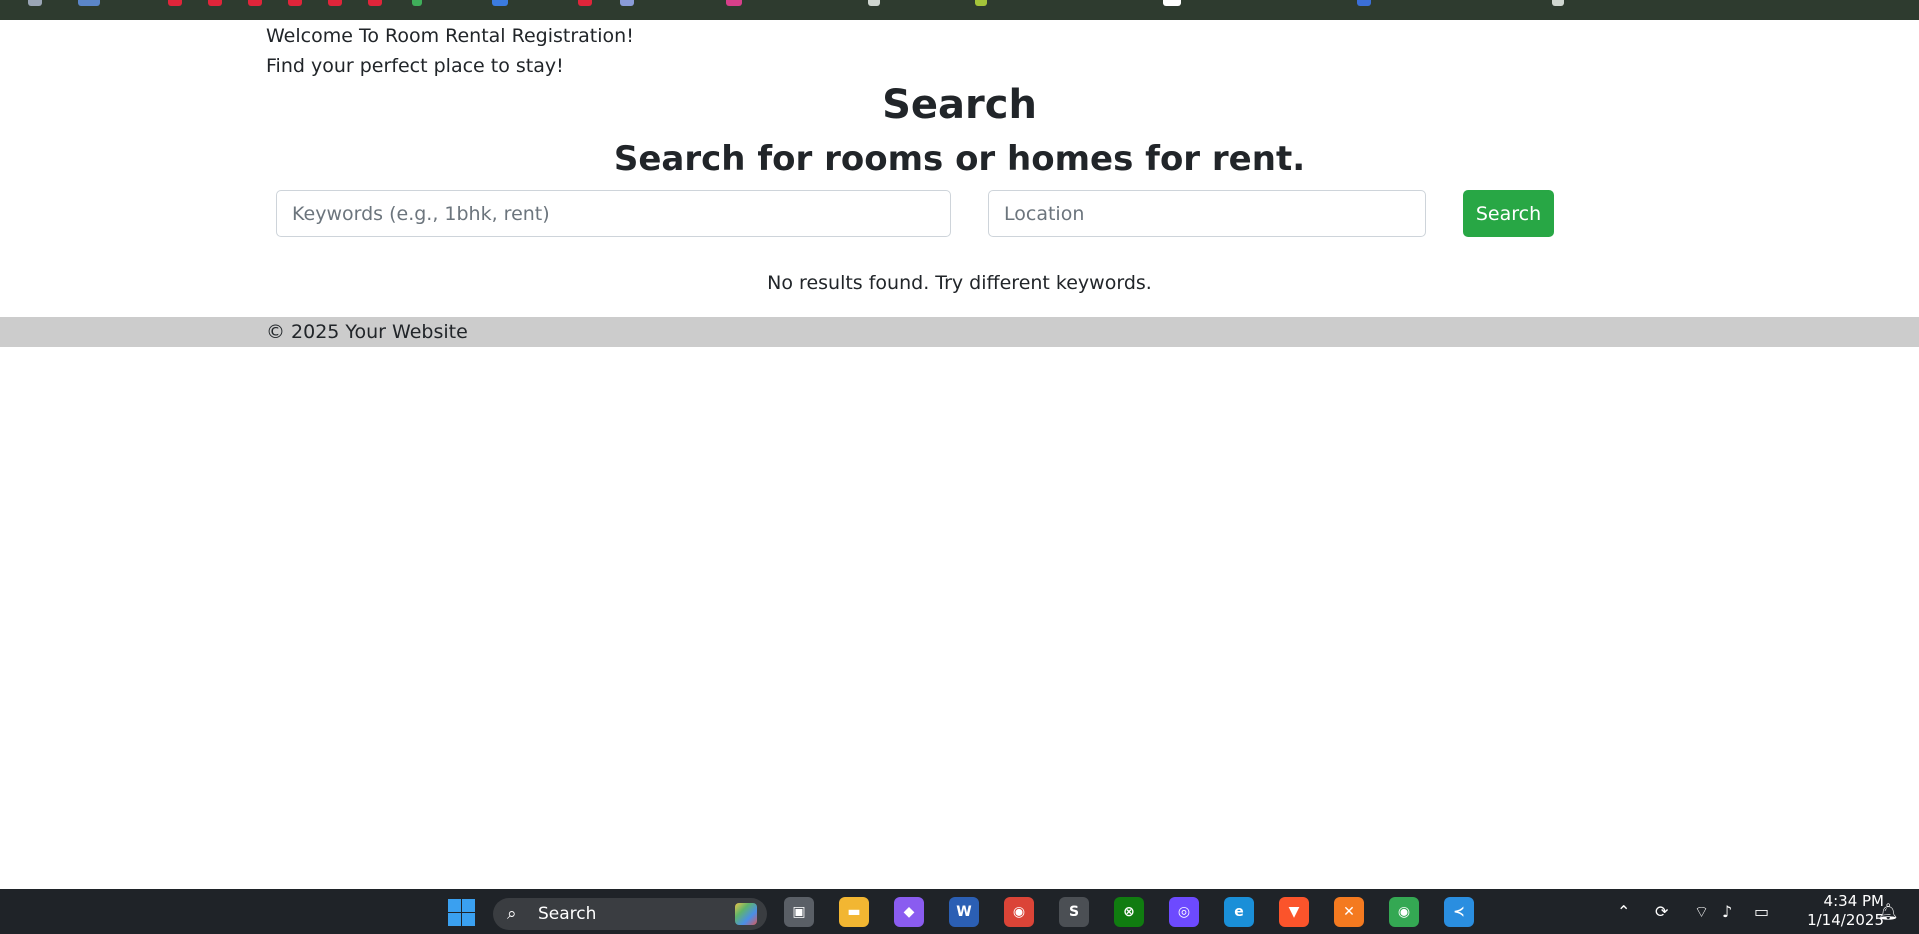  What do you see at coordinates (1239, 912) in the screenshot?
I see `edge-icon: e` at bounding box center [1239, 912].